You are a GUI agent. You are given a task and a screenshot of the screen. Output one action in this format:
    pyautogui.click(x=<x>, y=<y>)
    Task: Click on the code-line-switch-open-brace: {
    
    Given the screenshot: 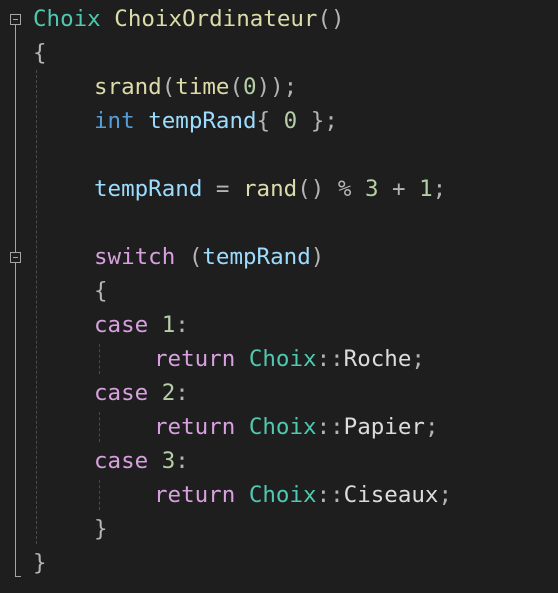 What is the action you would take?
    pyautogui.click(x=101, y=291)
    